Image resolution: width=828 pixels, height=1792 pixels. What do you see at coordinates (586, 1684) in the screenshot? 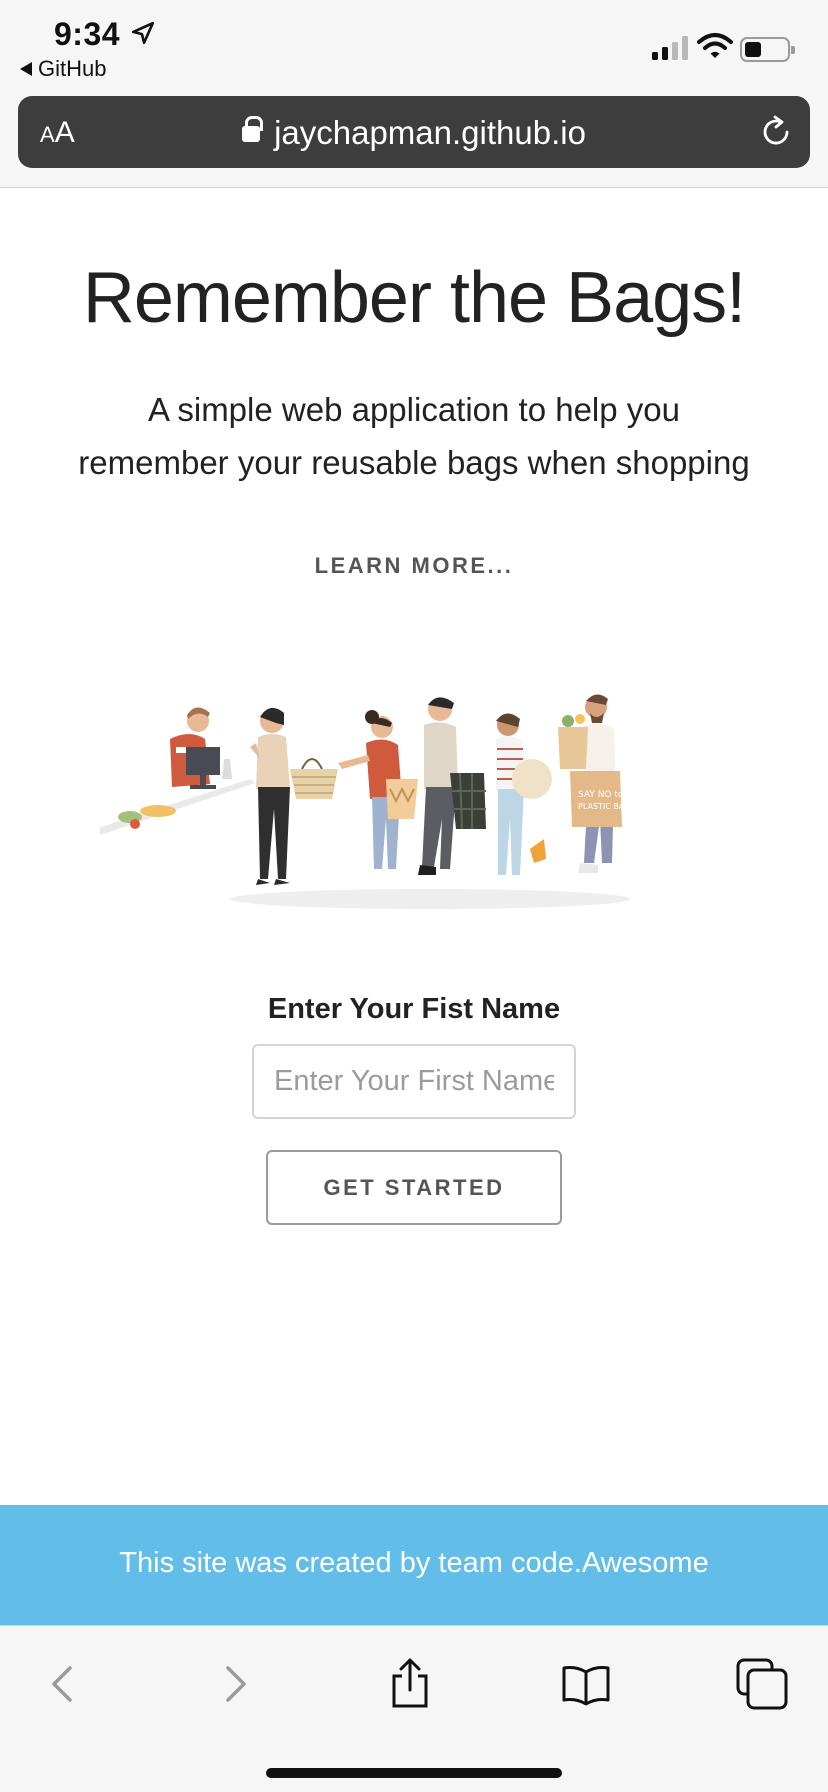
I see `bookmarks-icon` at bounding box center [586, 1684].